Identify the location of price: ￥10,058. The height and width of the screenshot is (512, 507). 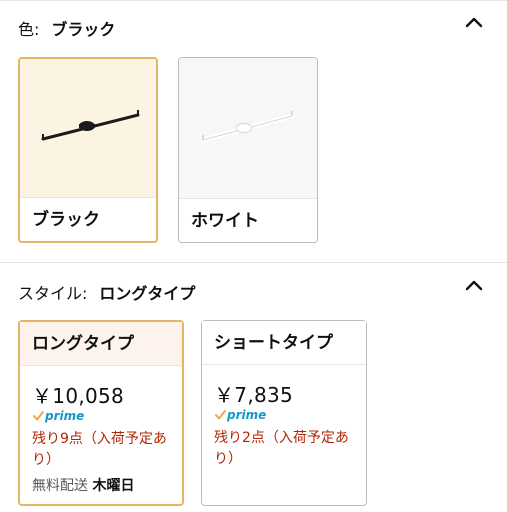
(78, 396).